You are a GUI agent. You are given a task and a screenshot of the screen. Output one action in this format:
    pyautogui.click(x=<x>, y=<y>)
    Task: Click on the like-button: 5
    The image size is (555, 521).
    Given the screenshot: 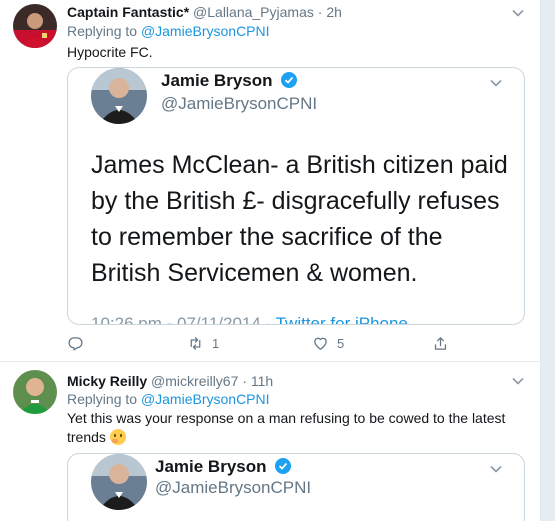 What is the action you would take?
    pyautogui.click(x=328, y=343)
    